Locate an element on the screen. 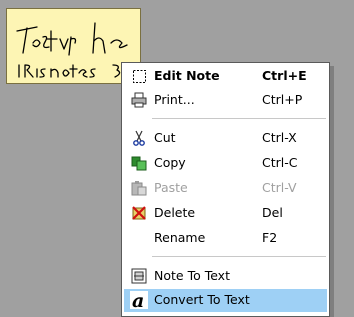 Image resolution: width=354 pixels, height=317 pixels. menu-item-paste: Paste Ctrl-V is located at coordinates (225, 188).